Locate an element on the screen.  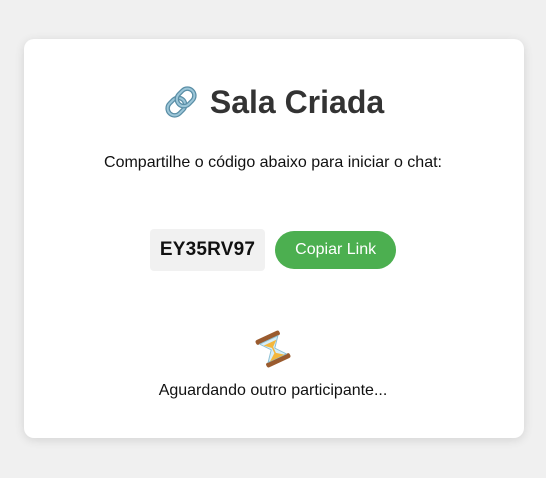
code-row: EY35RV97 Copiar Link is located at coordinates (273, 250).